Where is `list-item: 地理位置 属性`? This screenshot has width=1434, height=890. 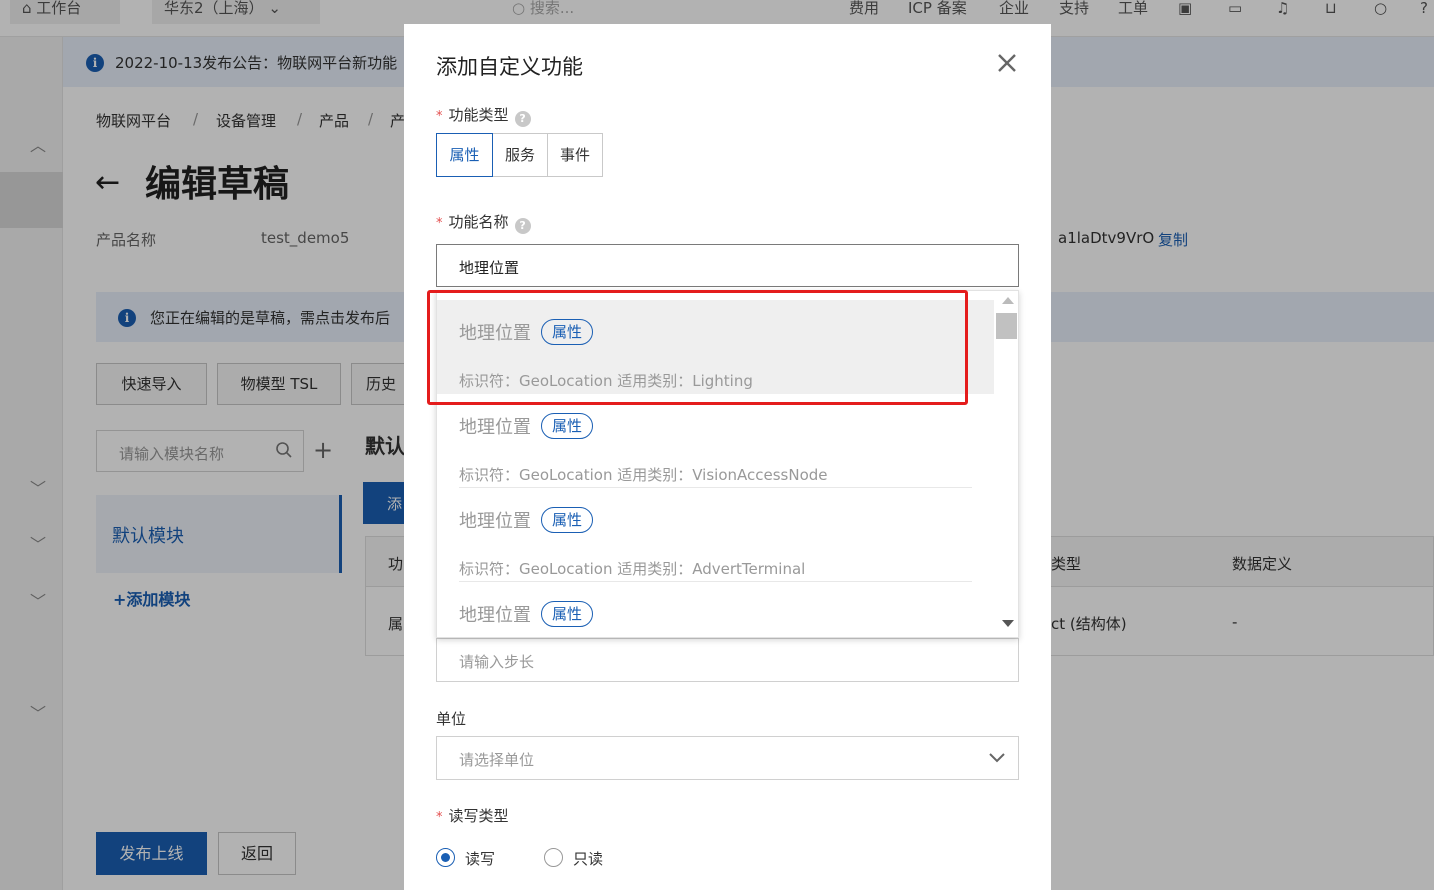 list-item: 地理位置 属性 is located at coordinates (715, 609).